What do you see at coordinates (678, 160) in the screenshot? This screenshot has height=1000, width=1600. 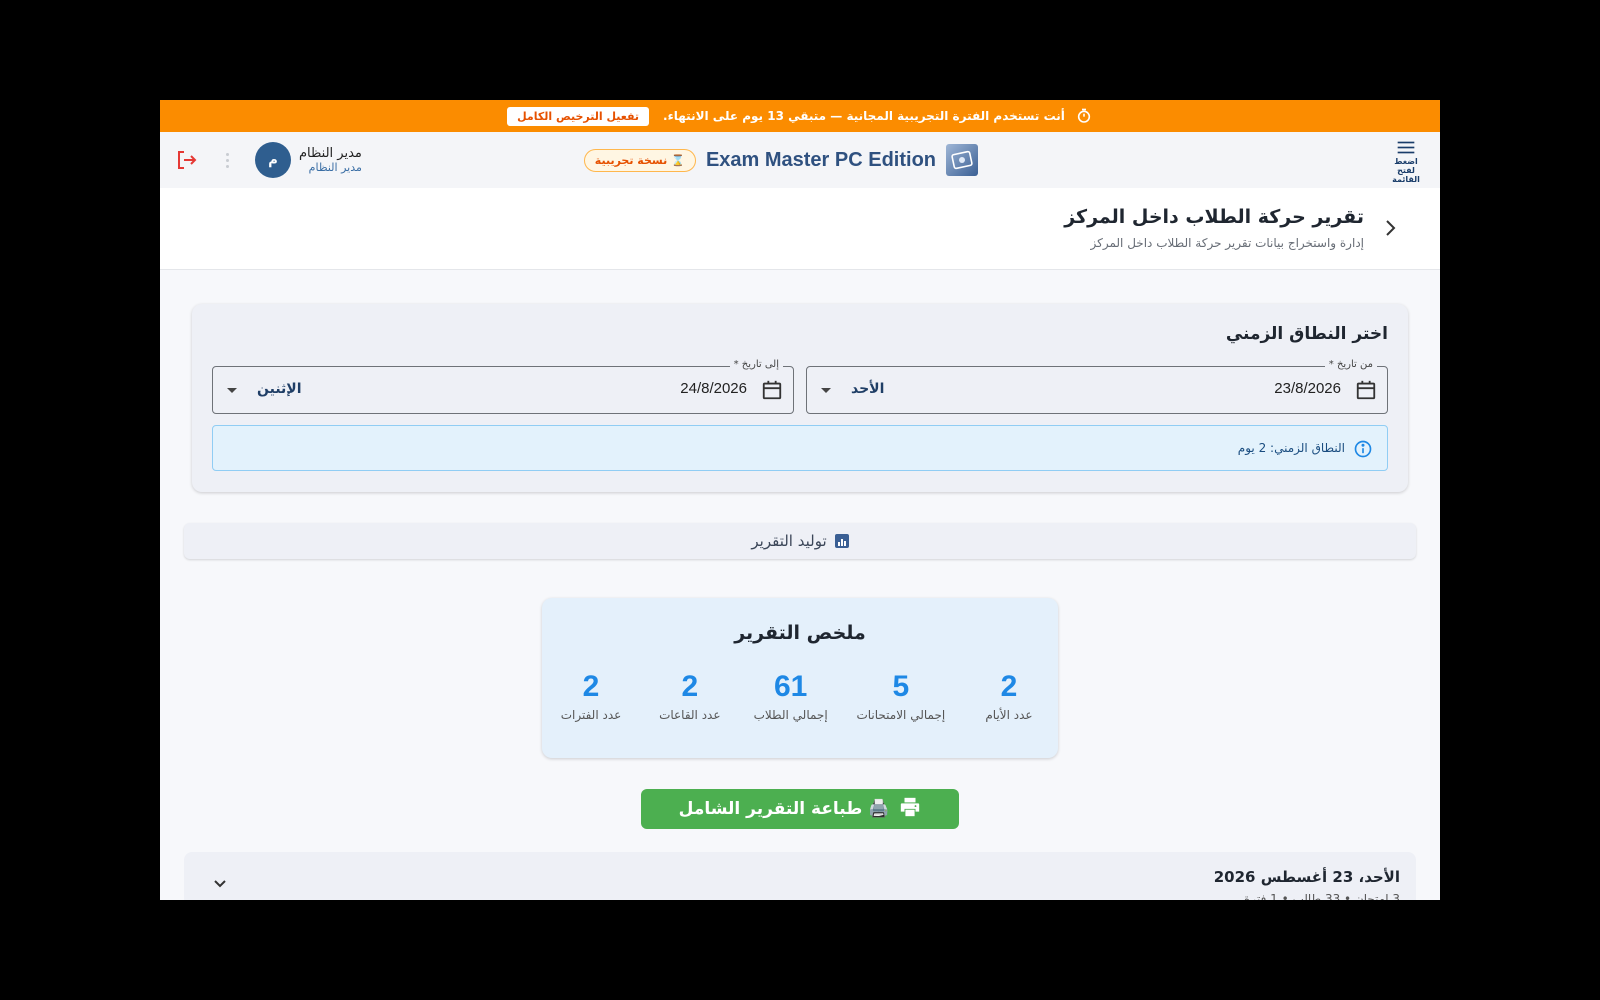 I see `hourglass-icon: ⌛` at bounding box center [678, 160].